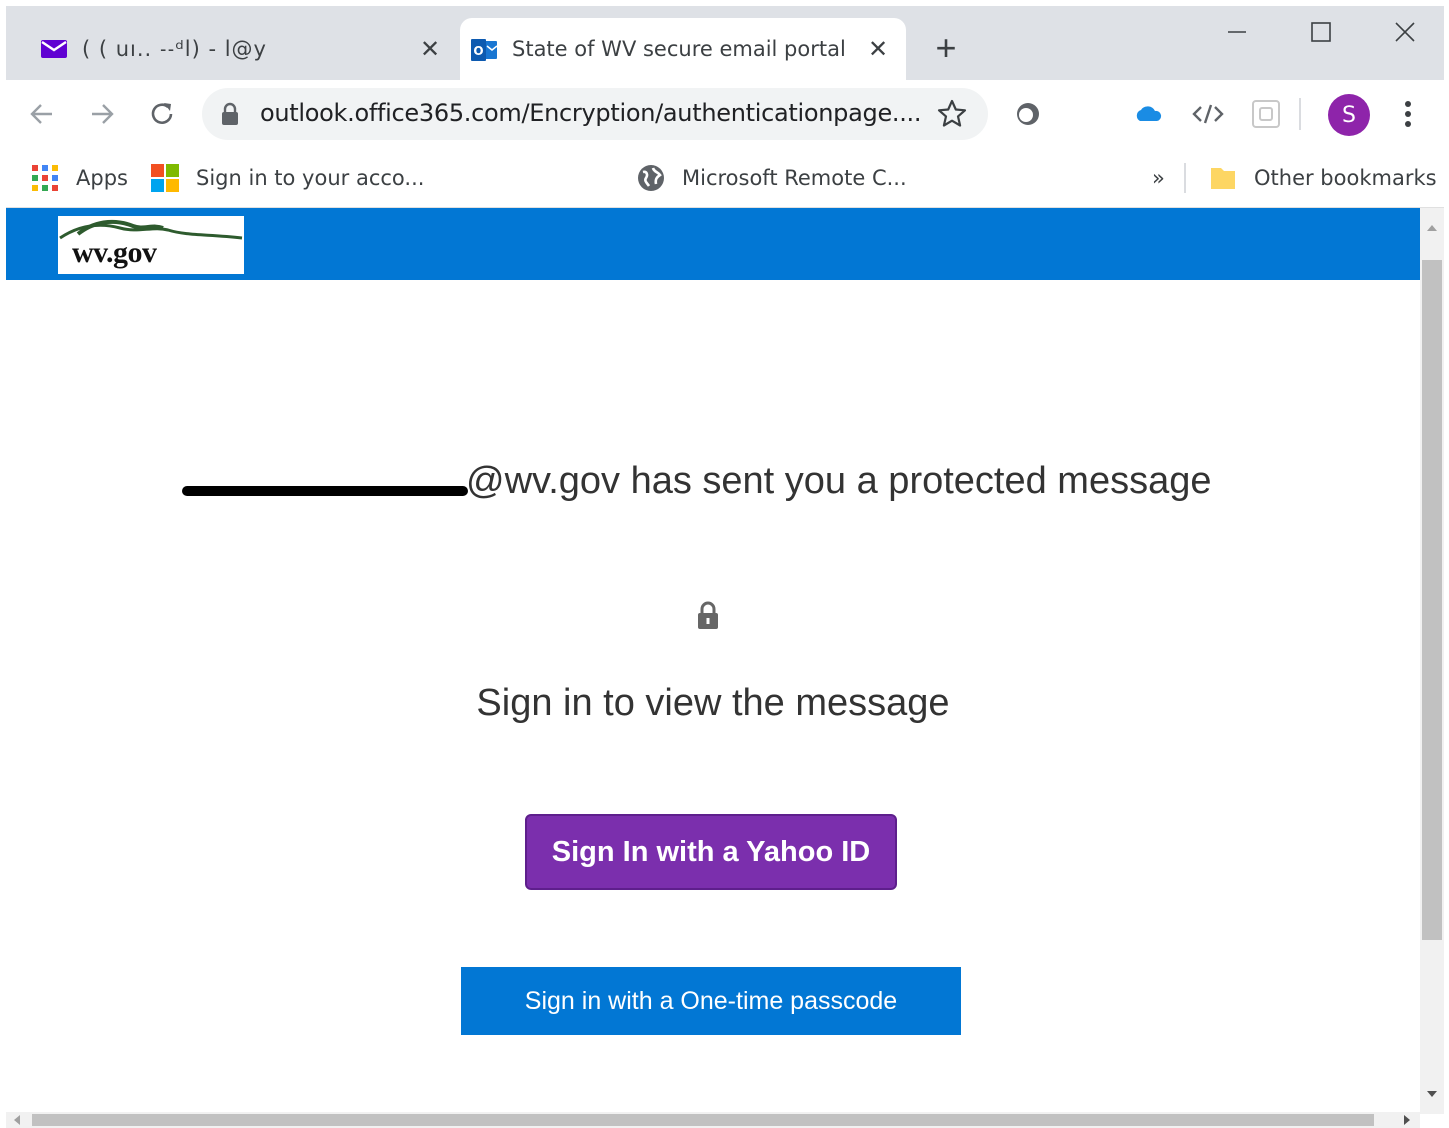 The image size is (1449, 1128). I want to click on forward-arrow-icon, so click(102, 114).